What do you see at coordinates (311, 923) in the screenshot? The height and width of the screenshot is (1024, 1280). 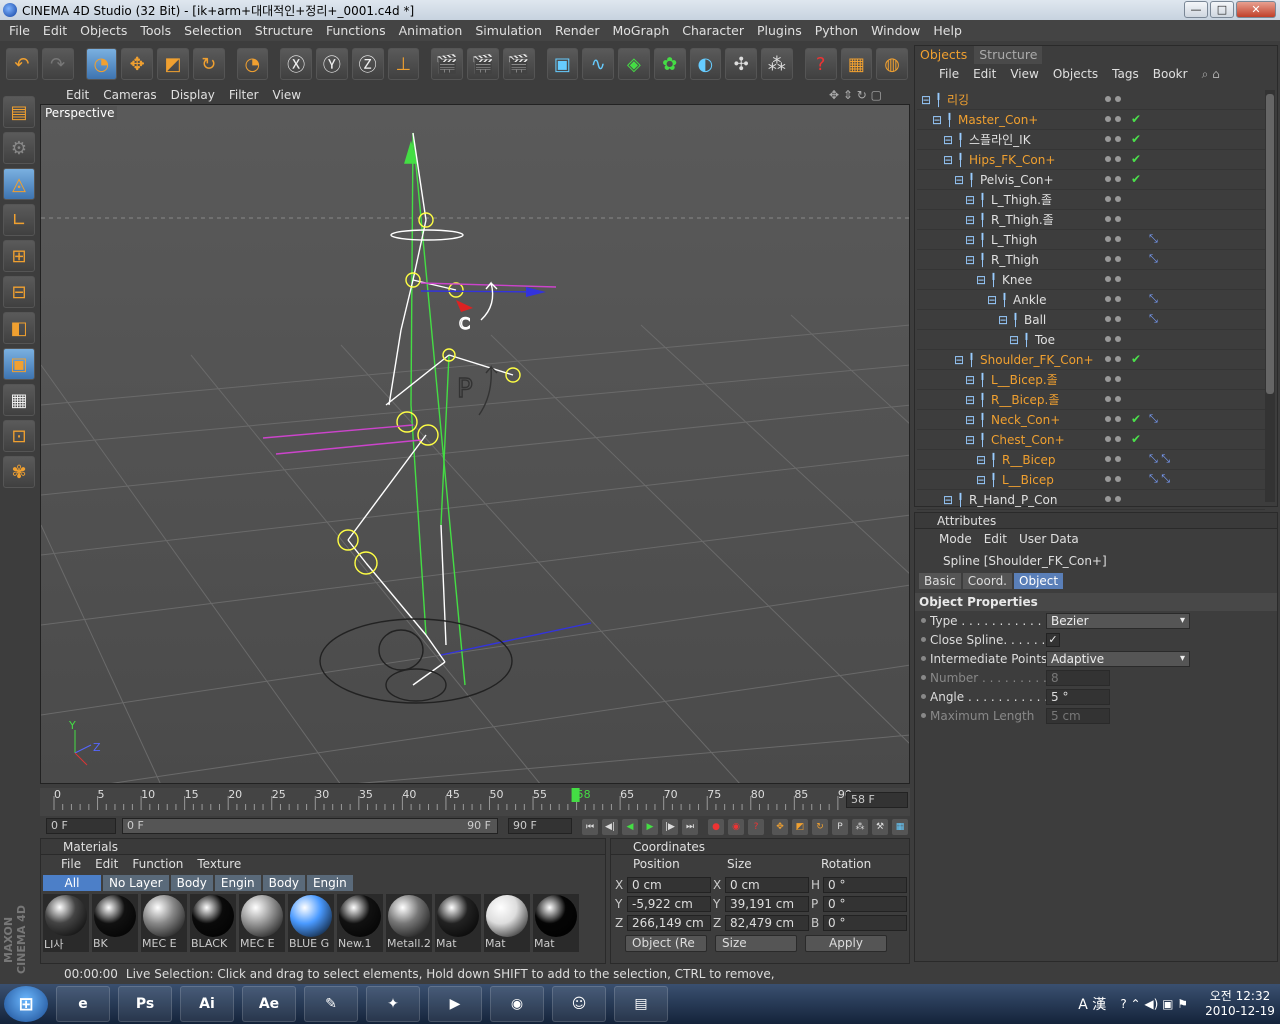 I see `material-swatch: BLUE G` at bounding box center [311, 923].